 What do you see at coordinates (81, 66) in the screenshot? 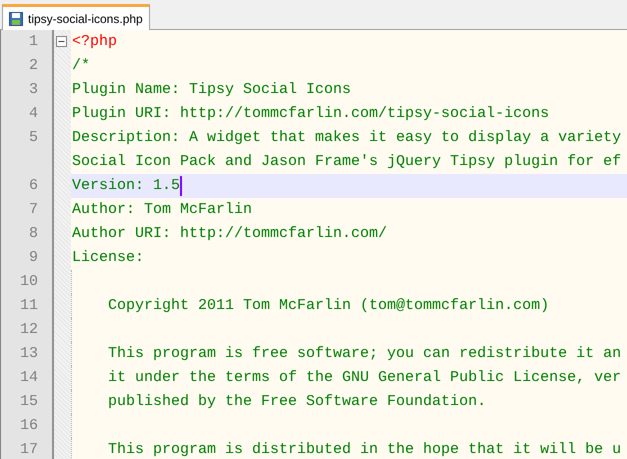
I see `code-line: /*` at bounding box center [81, 66].